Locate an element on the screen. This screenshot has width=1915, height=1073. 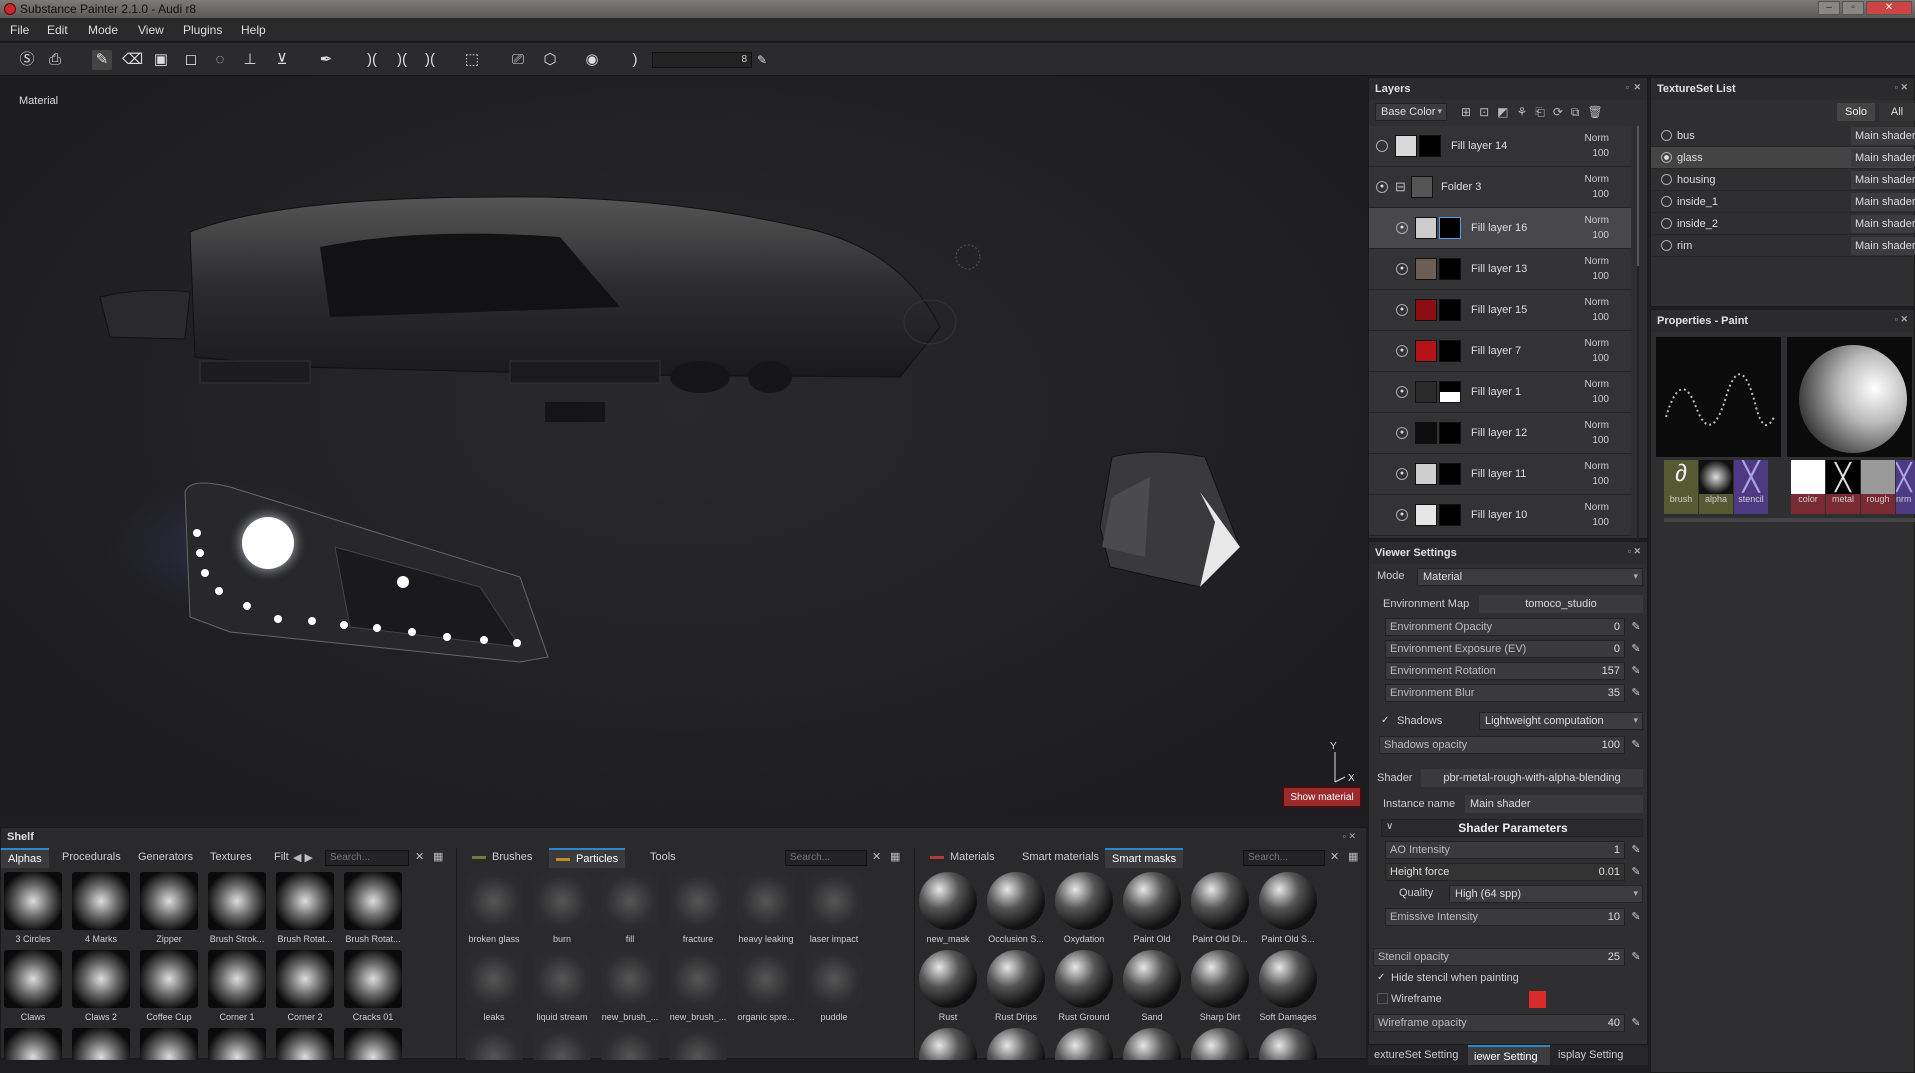
shelf-item: Claws 2 is located at coordinates (101, 986).